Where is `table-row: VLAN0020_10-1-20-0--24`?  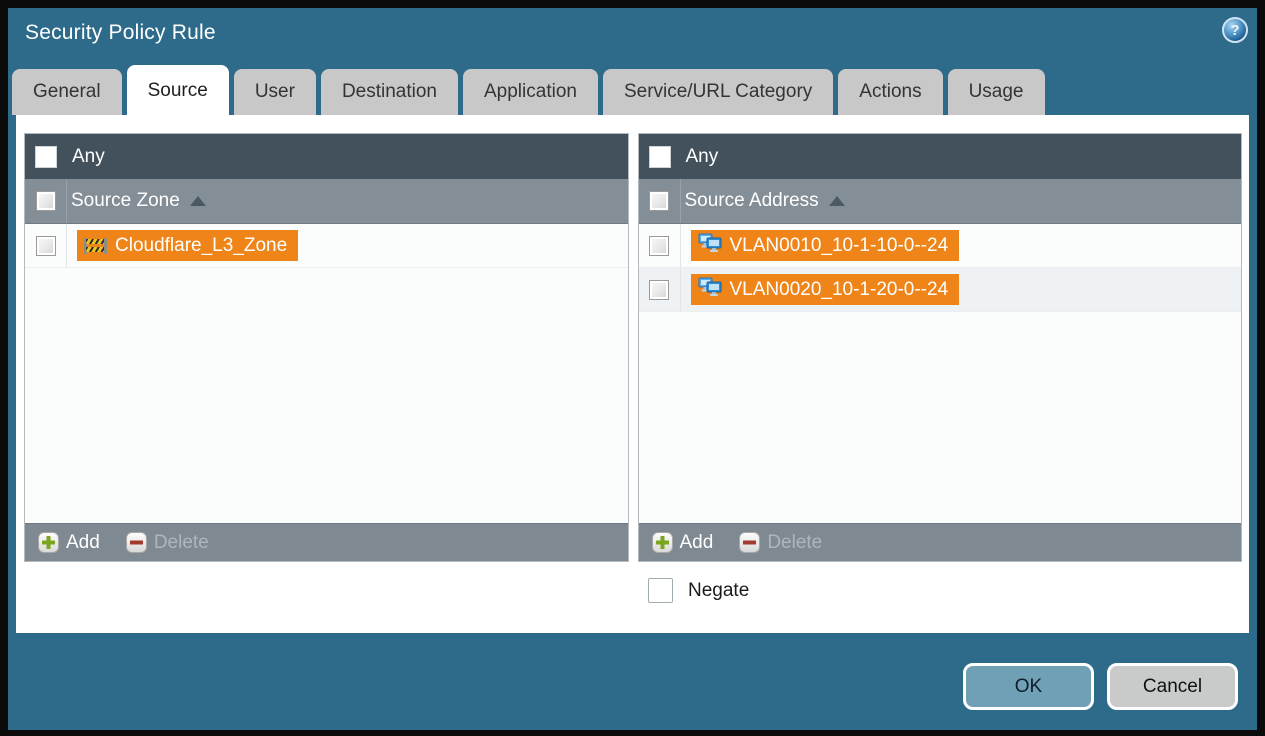 table-row: VLAN0020_10-1-20-0--24 is located at coordinates (939, 290).